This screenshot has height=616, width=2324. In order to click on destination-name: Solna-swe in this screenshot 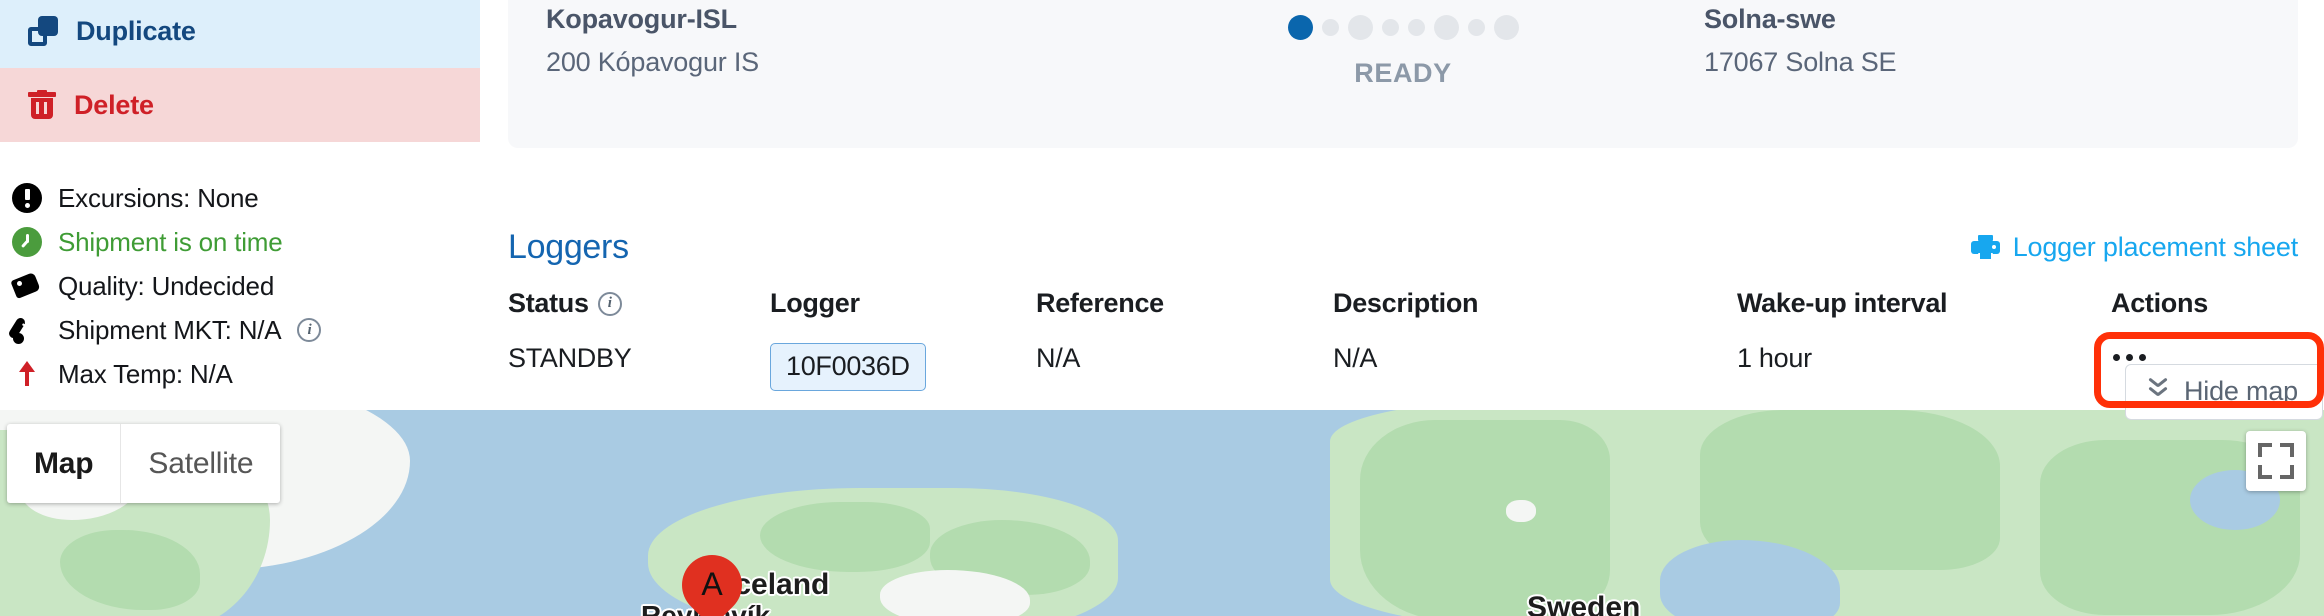, I will do `click(1770, 19)`.